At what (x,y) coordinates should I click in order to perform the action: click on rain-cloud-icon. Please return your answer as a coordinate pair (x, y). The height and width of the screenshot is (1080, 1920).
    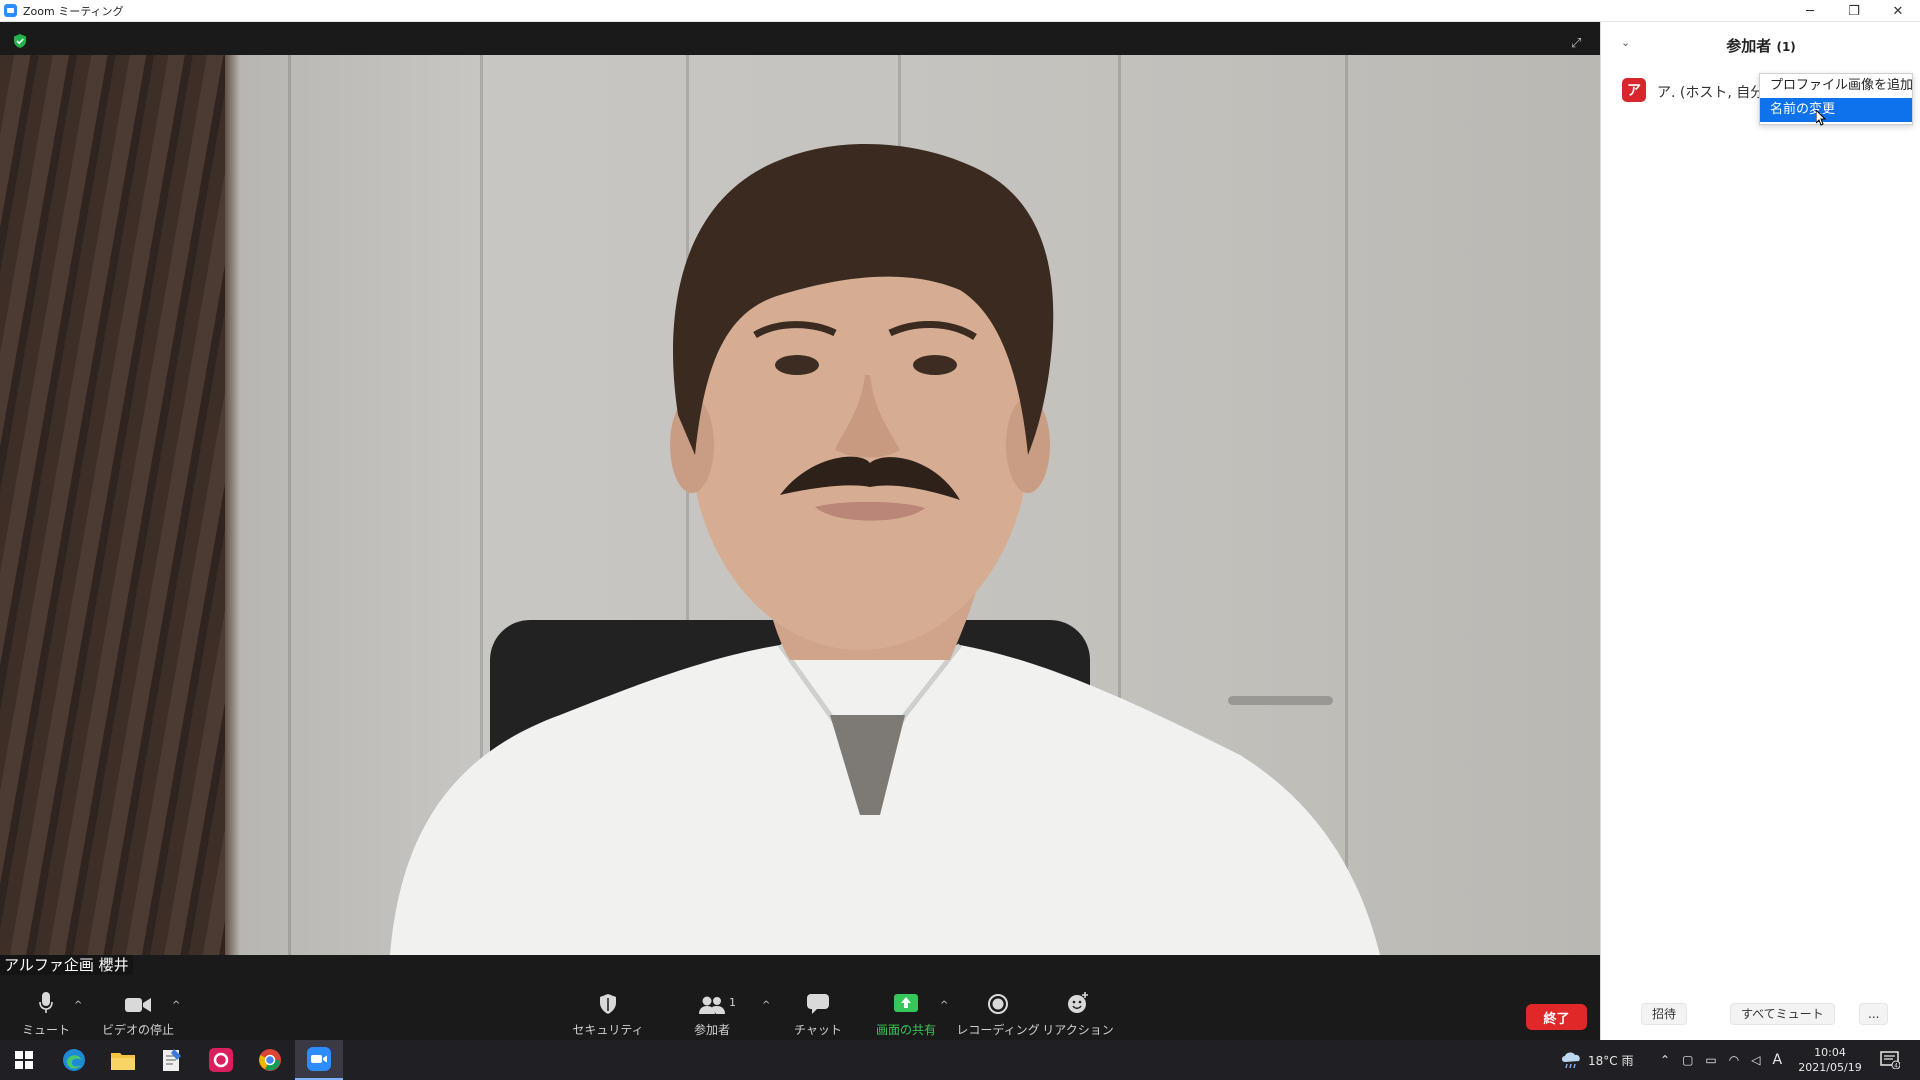
    Looking at the image, I should click on (1571, 1060).